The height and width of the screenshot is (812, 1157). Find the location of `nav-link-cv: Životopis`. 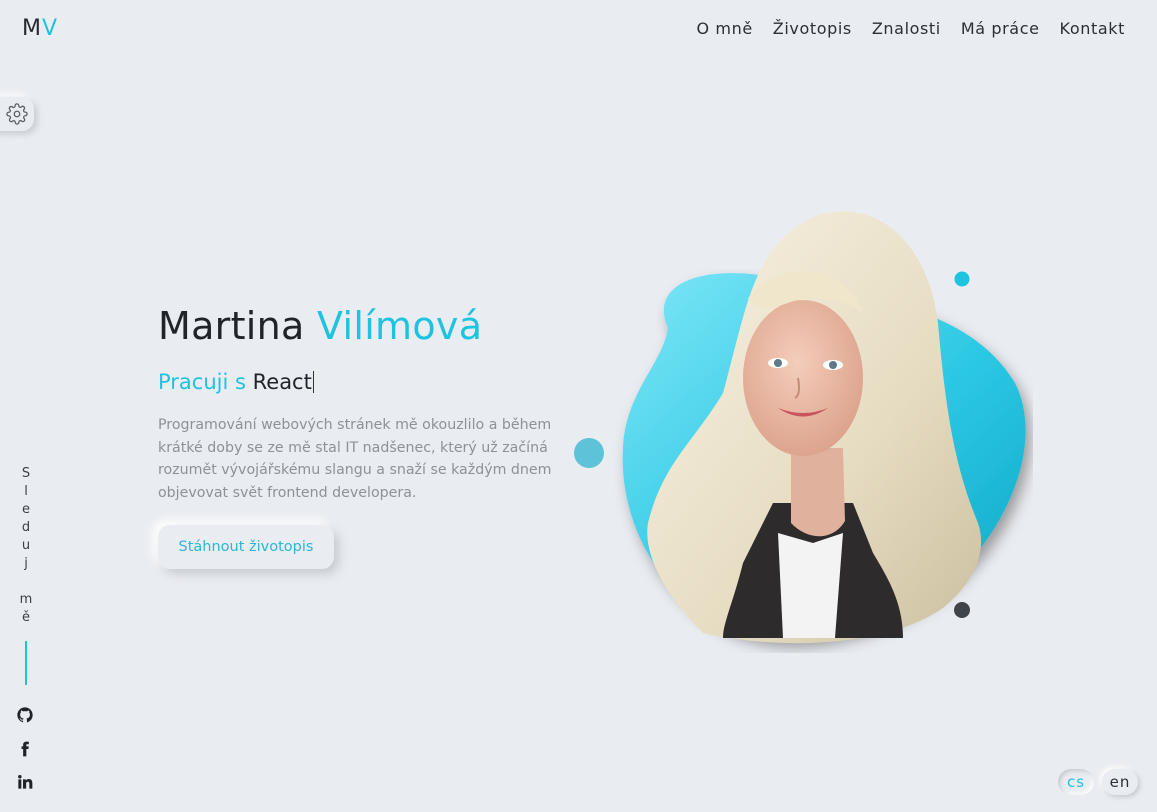

nav-link-cv: Životopis is located at coordinates (812, 28).